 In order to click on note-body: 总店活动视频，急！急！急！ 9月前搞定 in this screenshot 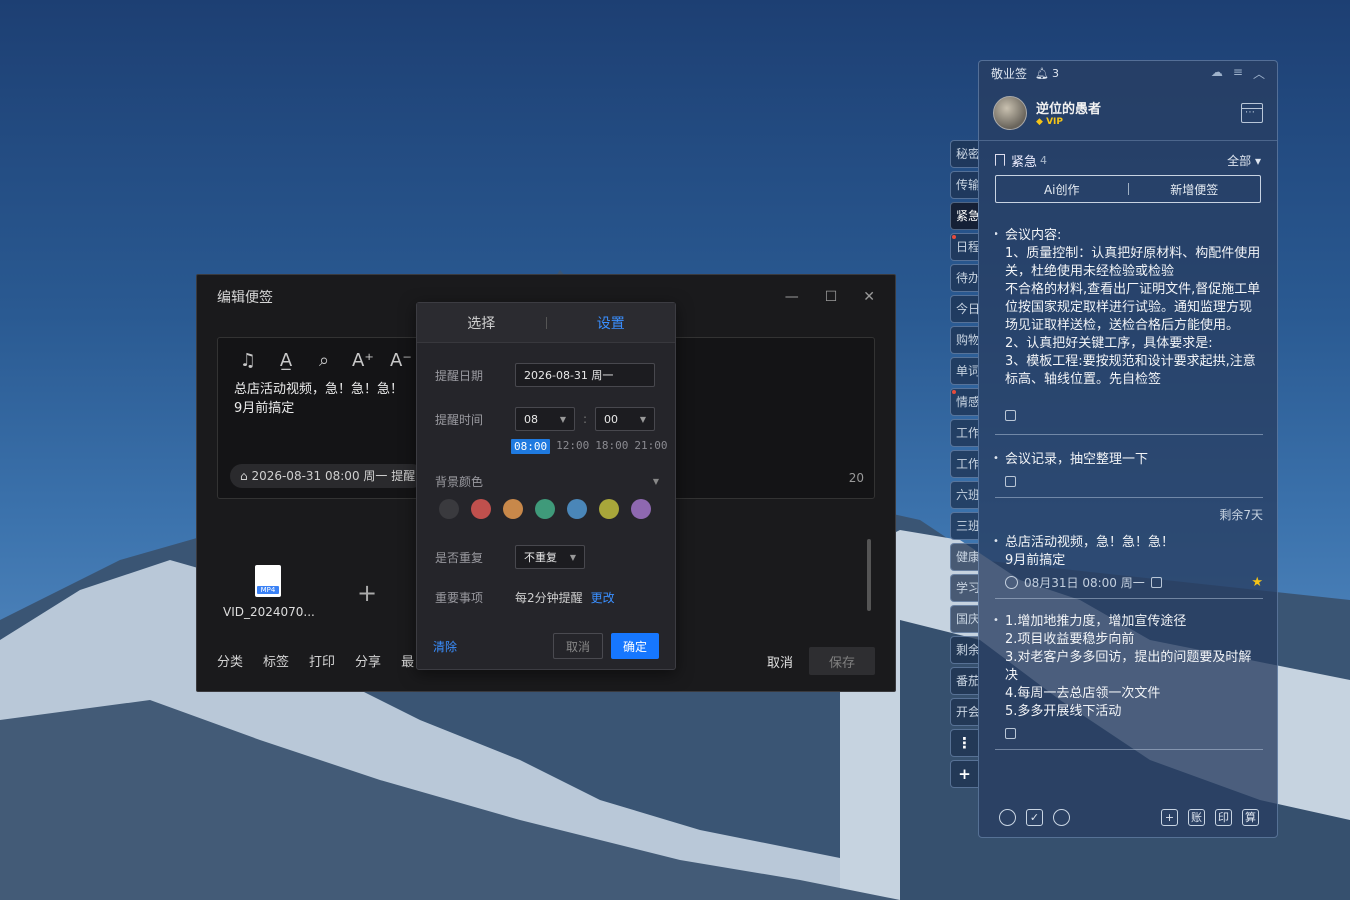, I will do `click(318, 399)`.